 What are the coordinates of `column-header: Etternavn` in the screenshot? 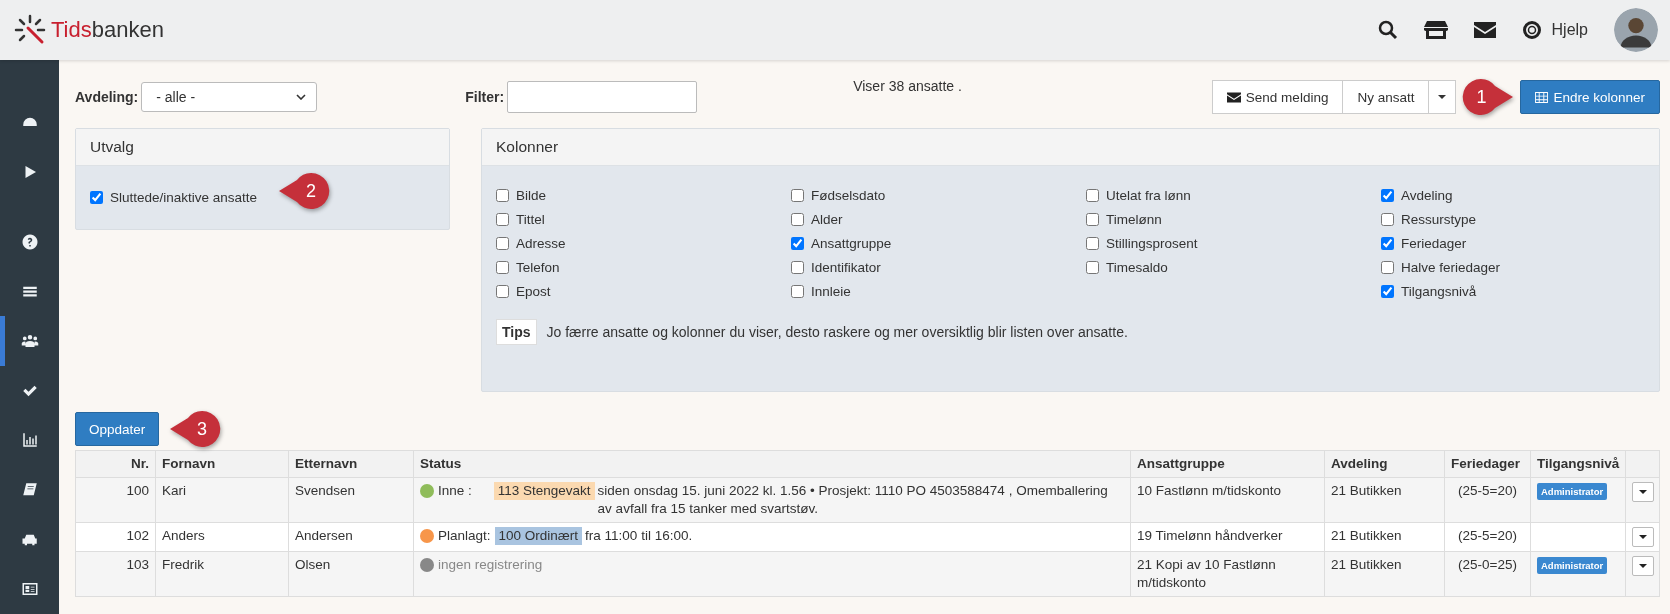 It's located at (351, 464).